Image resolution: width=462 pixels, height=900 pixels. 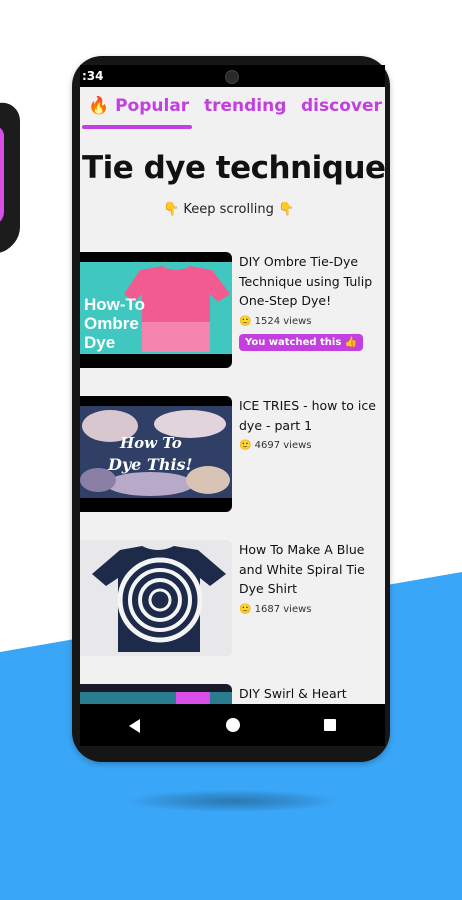 I want to click on home-icon, so click(x=233, y=725).